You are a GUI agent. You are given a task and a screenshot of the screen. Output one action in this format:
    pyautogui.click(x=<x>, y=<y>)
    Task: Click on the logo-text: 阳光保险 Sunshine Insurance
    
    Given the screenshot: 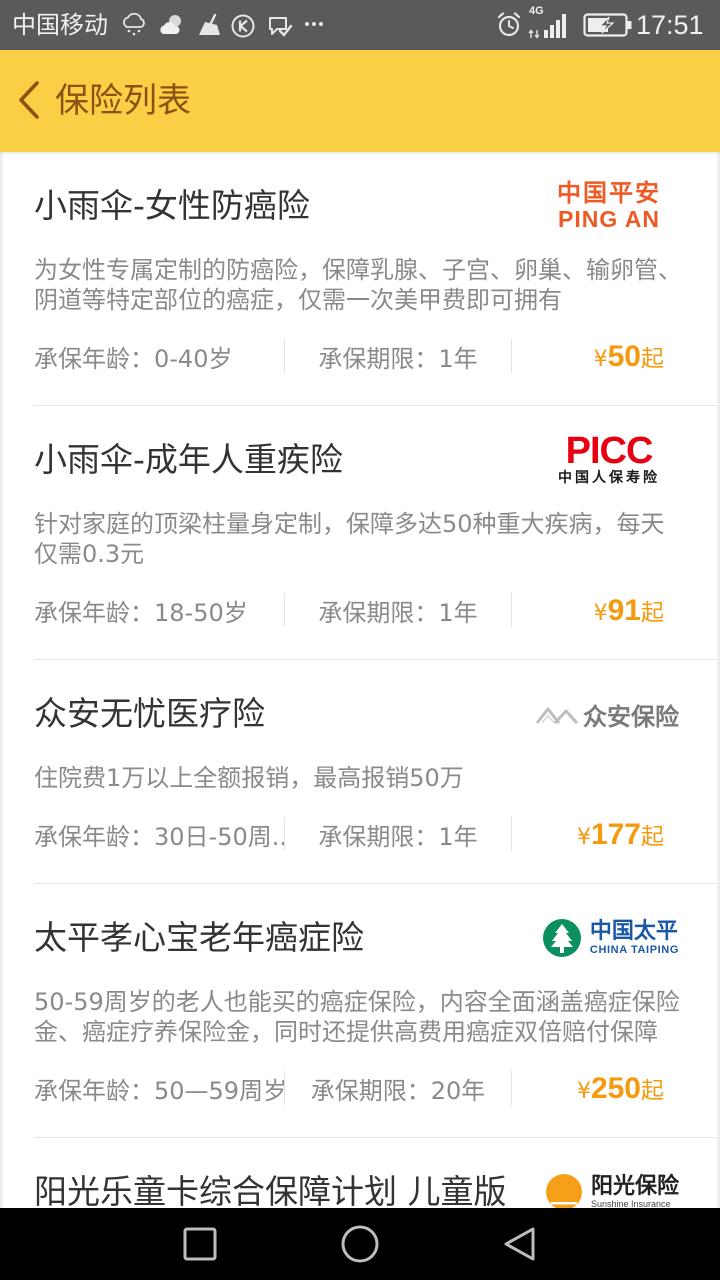 What is the action you would take?
    pyautogui.click(x=635, y=1191)
    